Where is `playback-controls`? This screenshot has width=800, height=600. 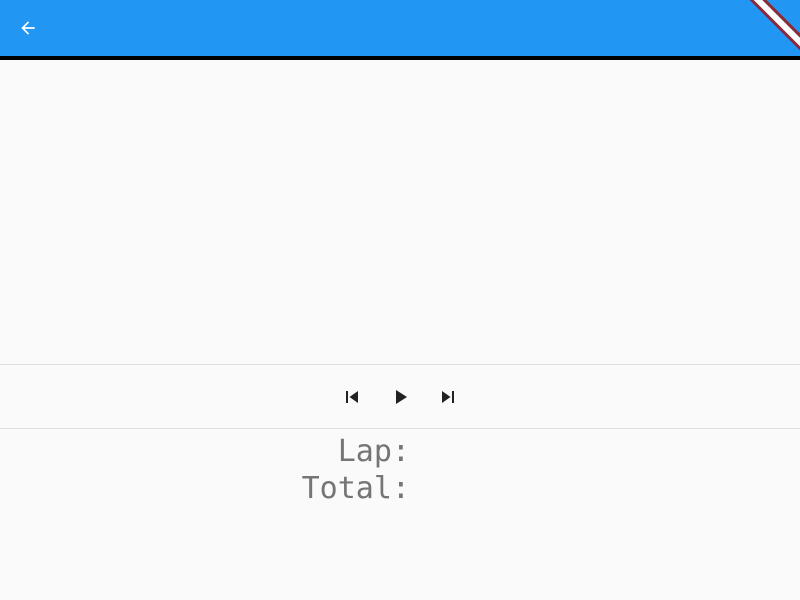
playback-controls is located at coordinates (400, 396).